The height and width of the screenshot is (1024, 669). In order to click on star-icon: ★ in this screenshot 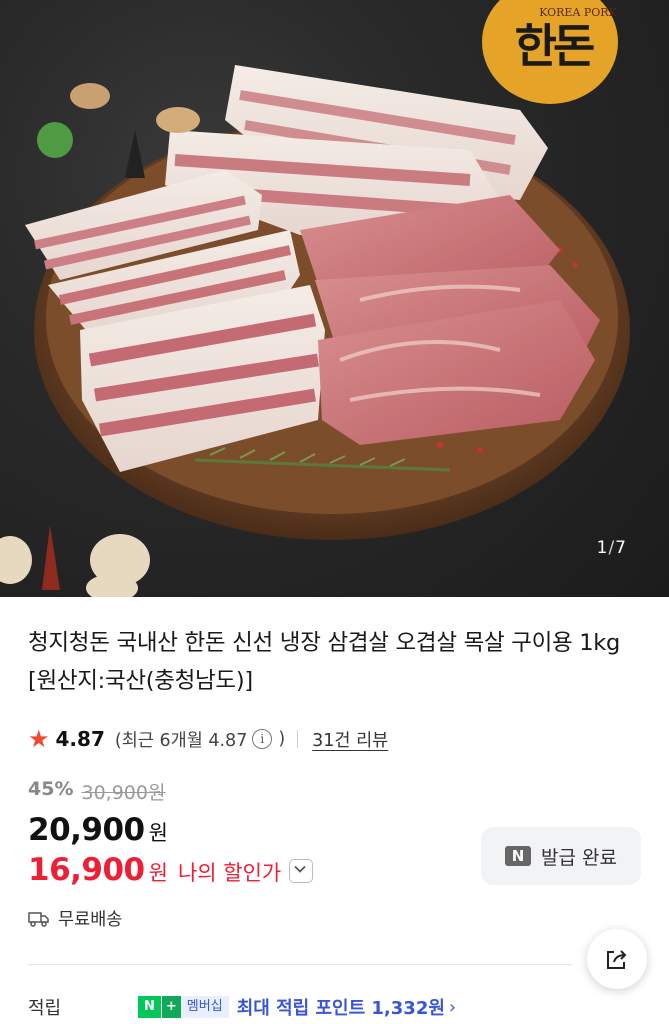, I will do `click(39, 739)`.